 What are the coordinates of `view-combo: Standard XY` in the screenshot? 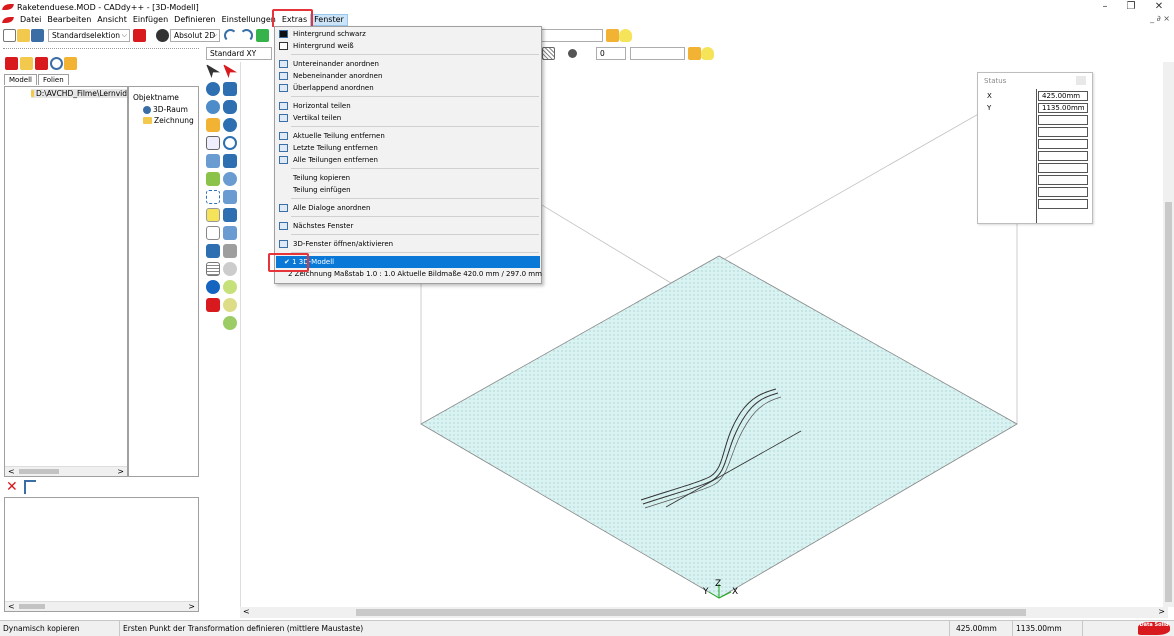 It's located at (239, 53).